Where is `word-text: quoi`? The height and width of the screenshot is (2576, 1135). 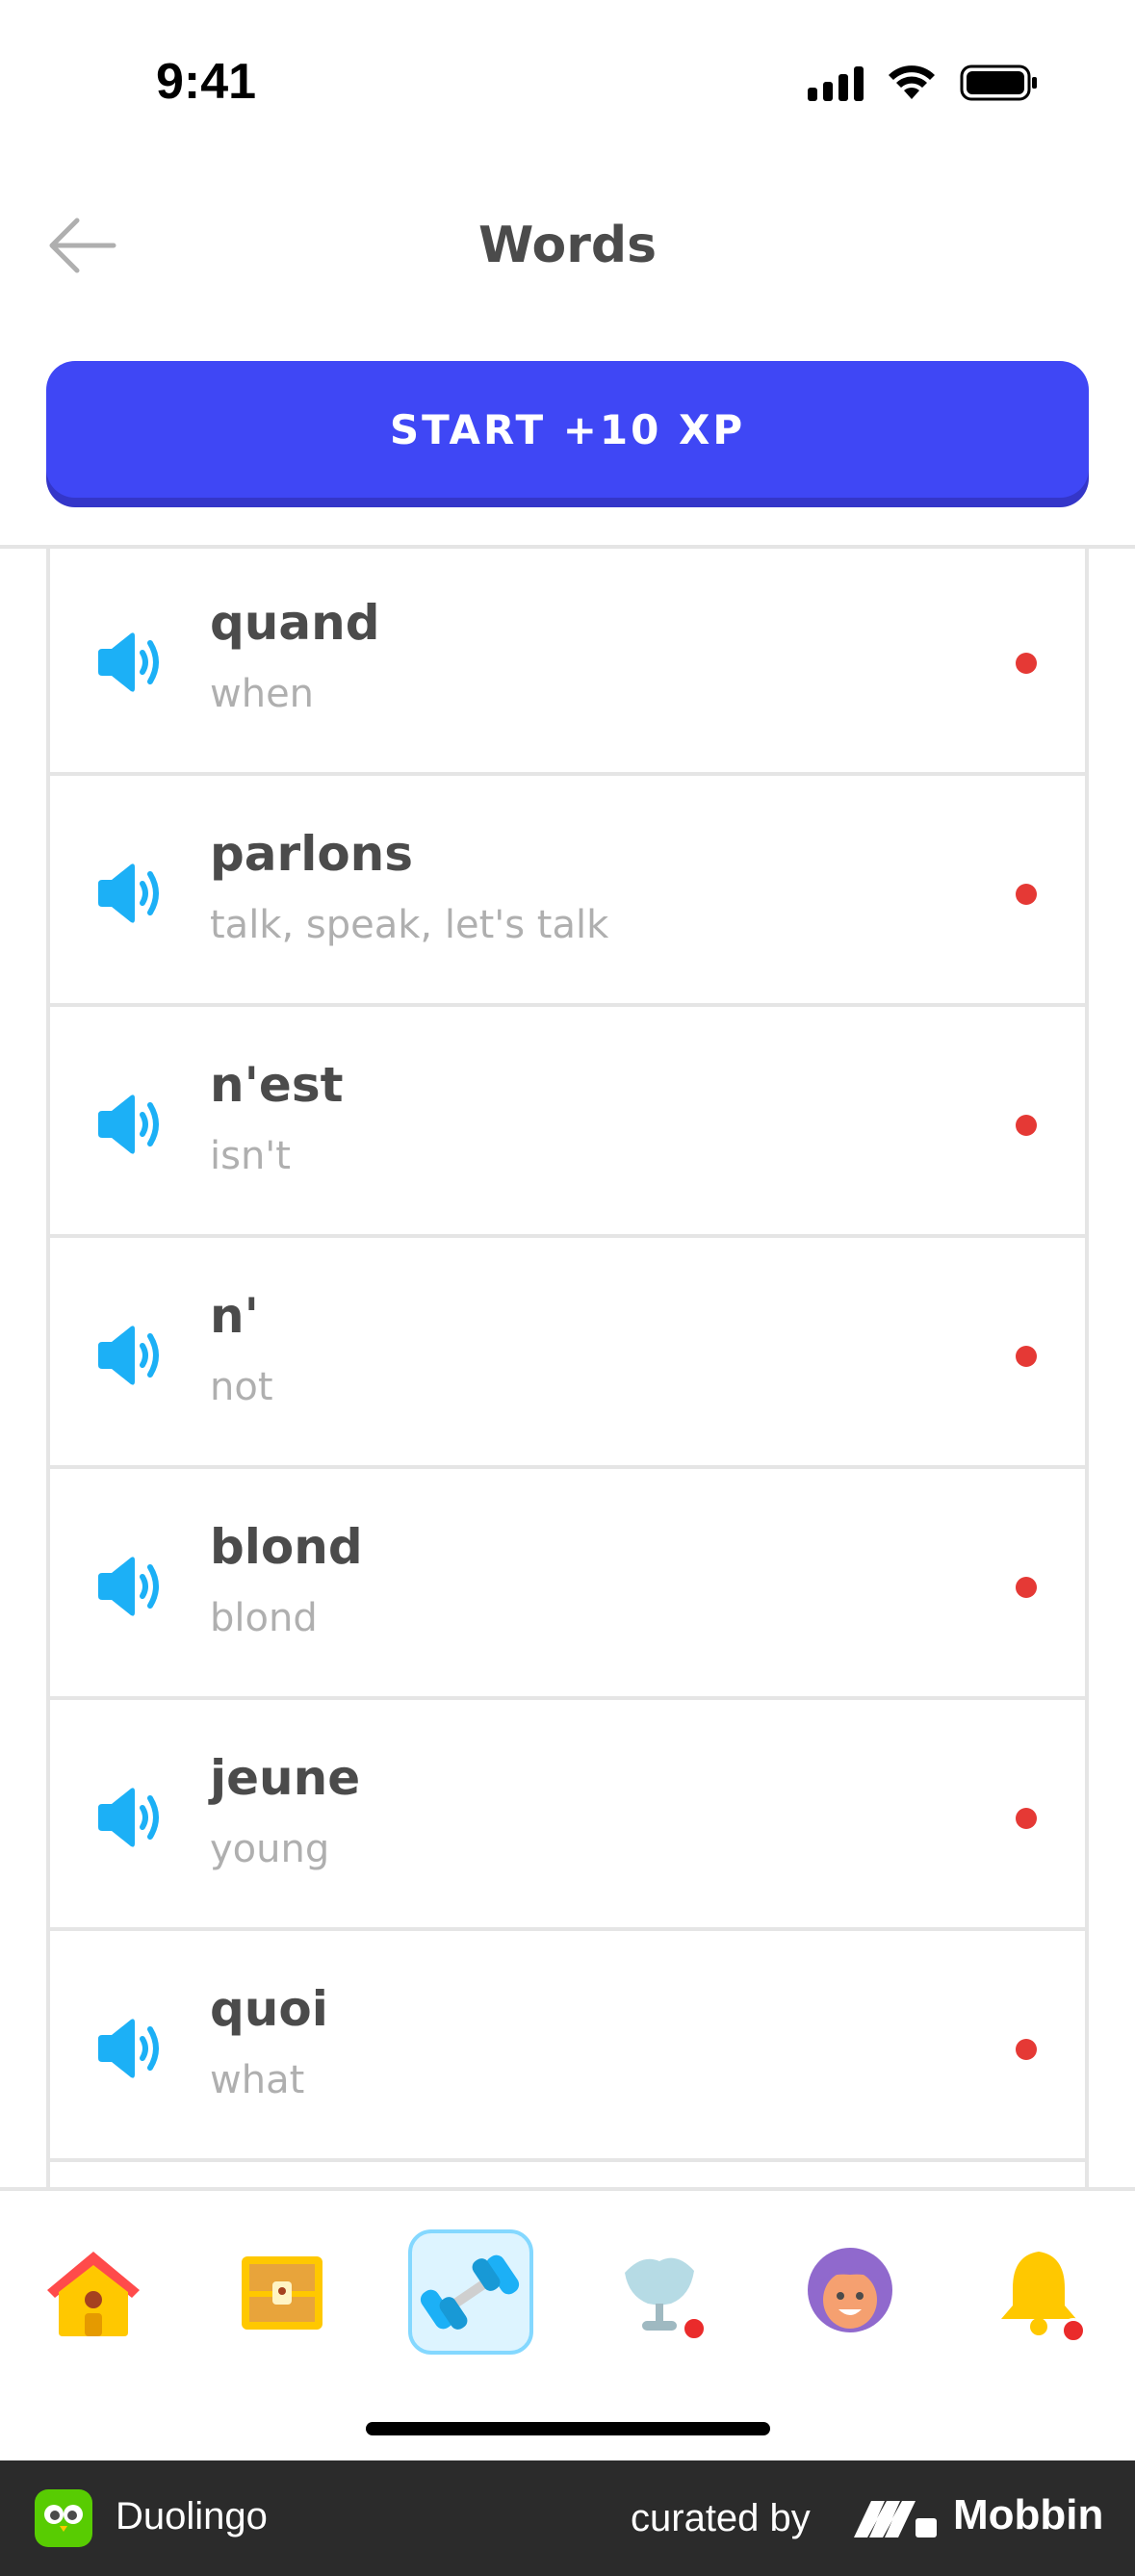
word-text: quoi is located at coordinates (269, 2009).